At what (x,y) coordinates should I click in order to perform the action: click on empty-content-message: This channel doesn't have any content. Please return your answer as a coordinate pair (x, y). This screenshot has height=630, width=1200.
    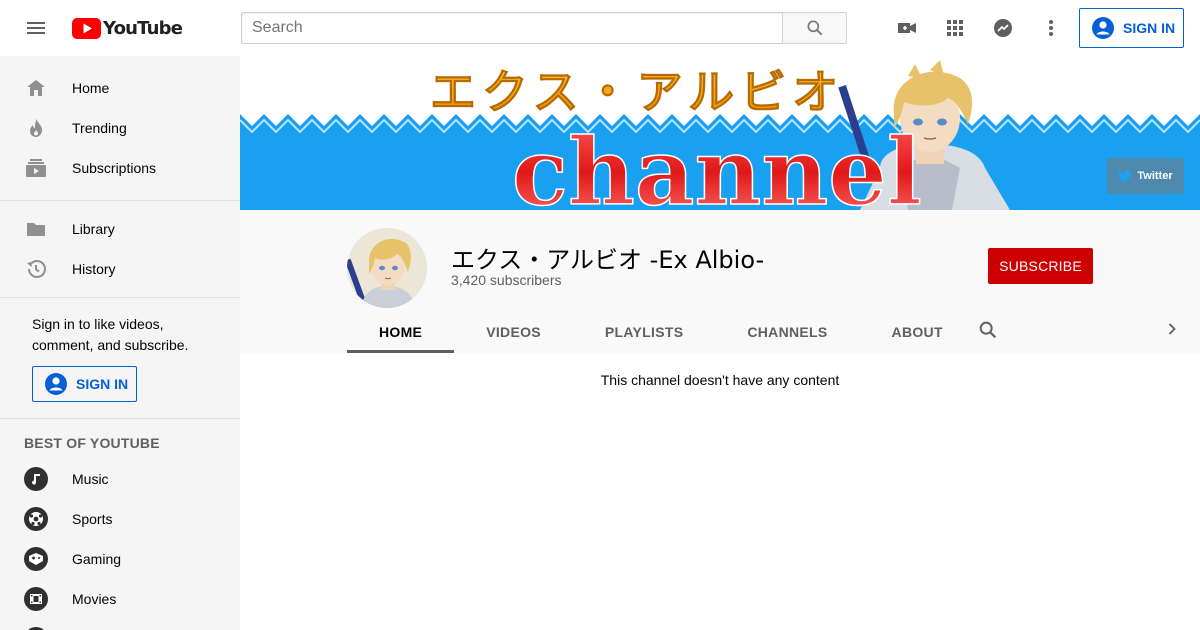
    Looking at the image, I should click on (720, 380).